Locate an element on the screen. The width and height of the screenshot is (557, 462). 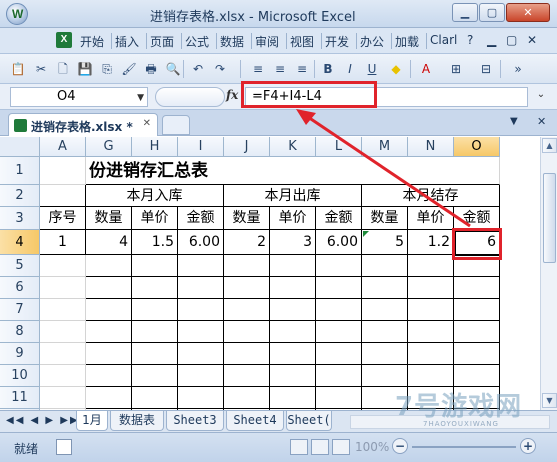
scroll-down-icon: ▼ is located at coordinates (549, 400).